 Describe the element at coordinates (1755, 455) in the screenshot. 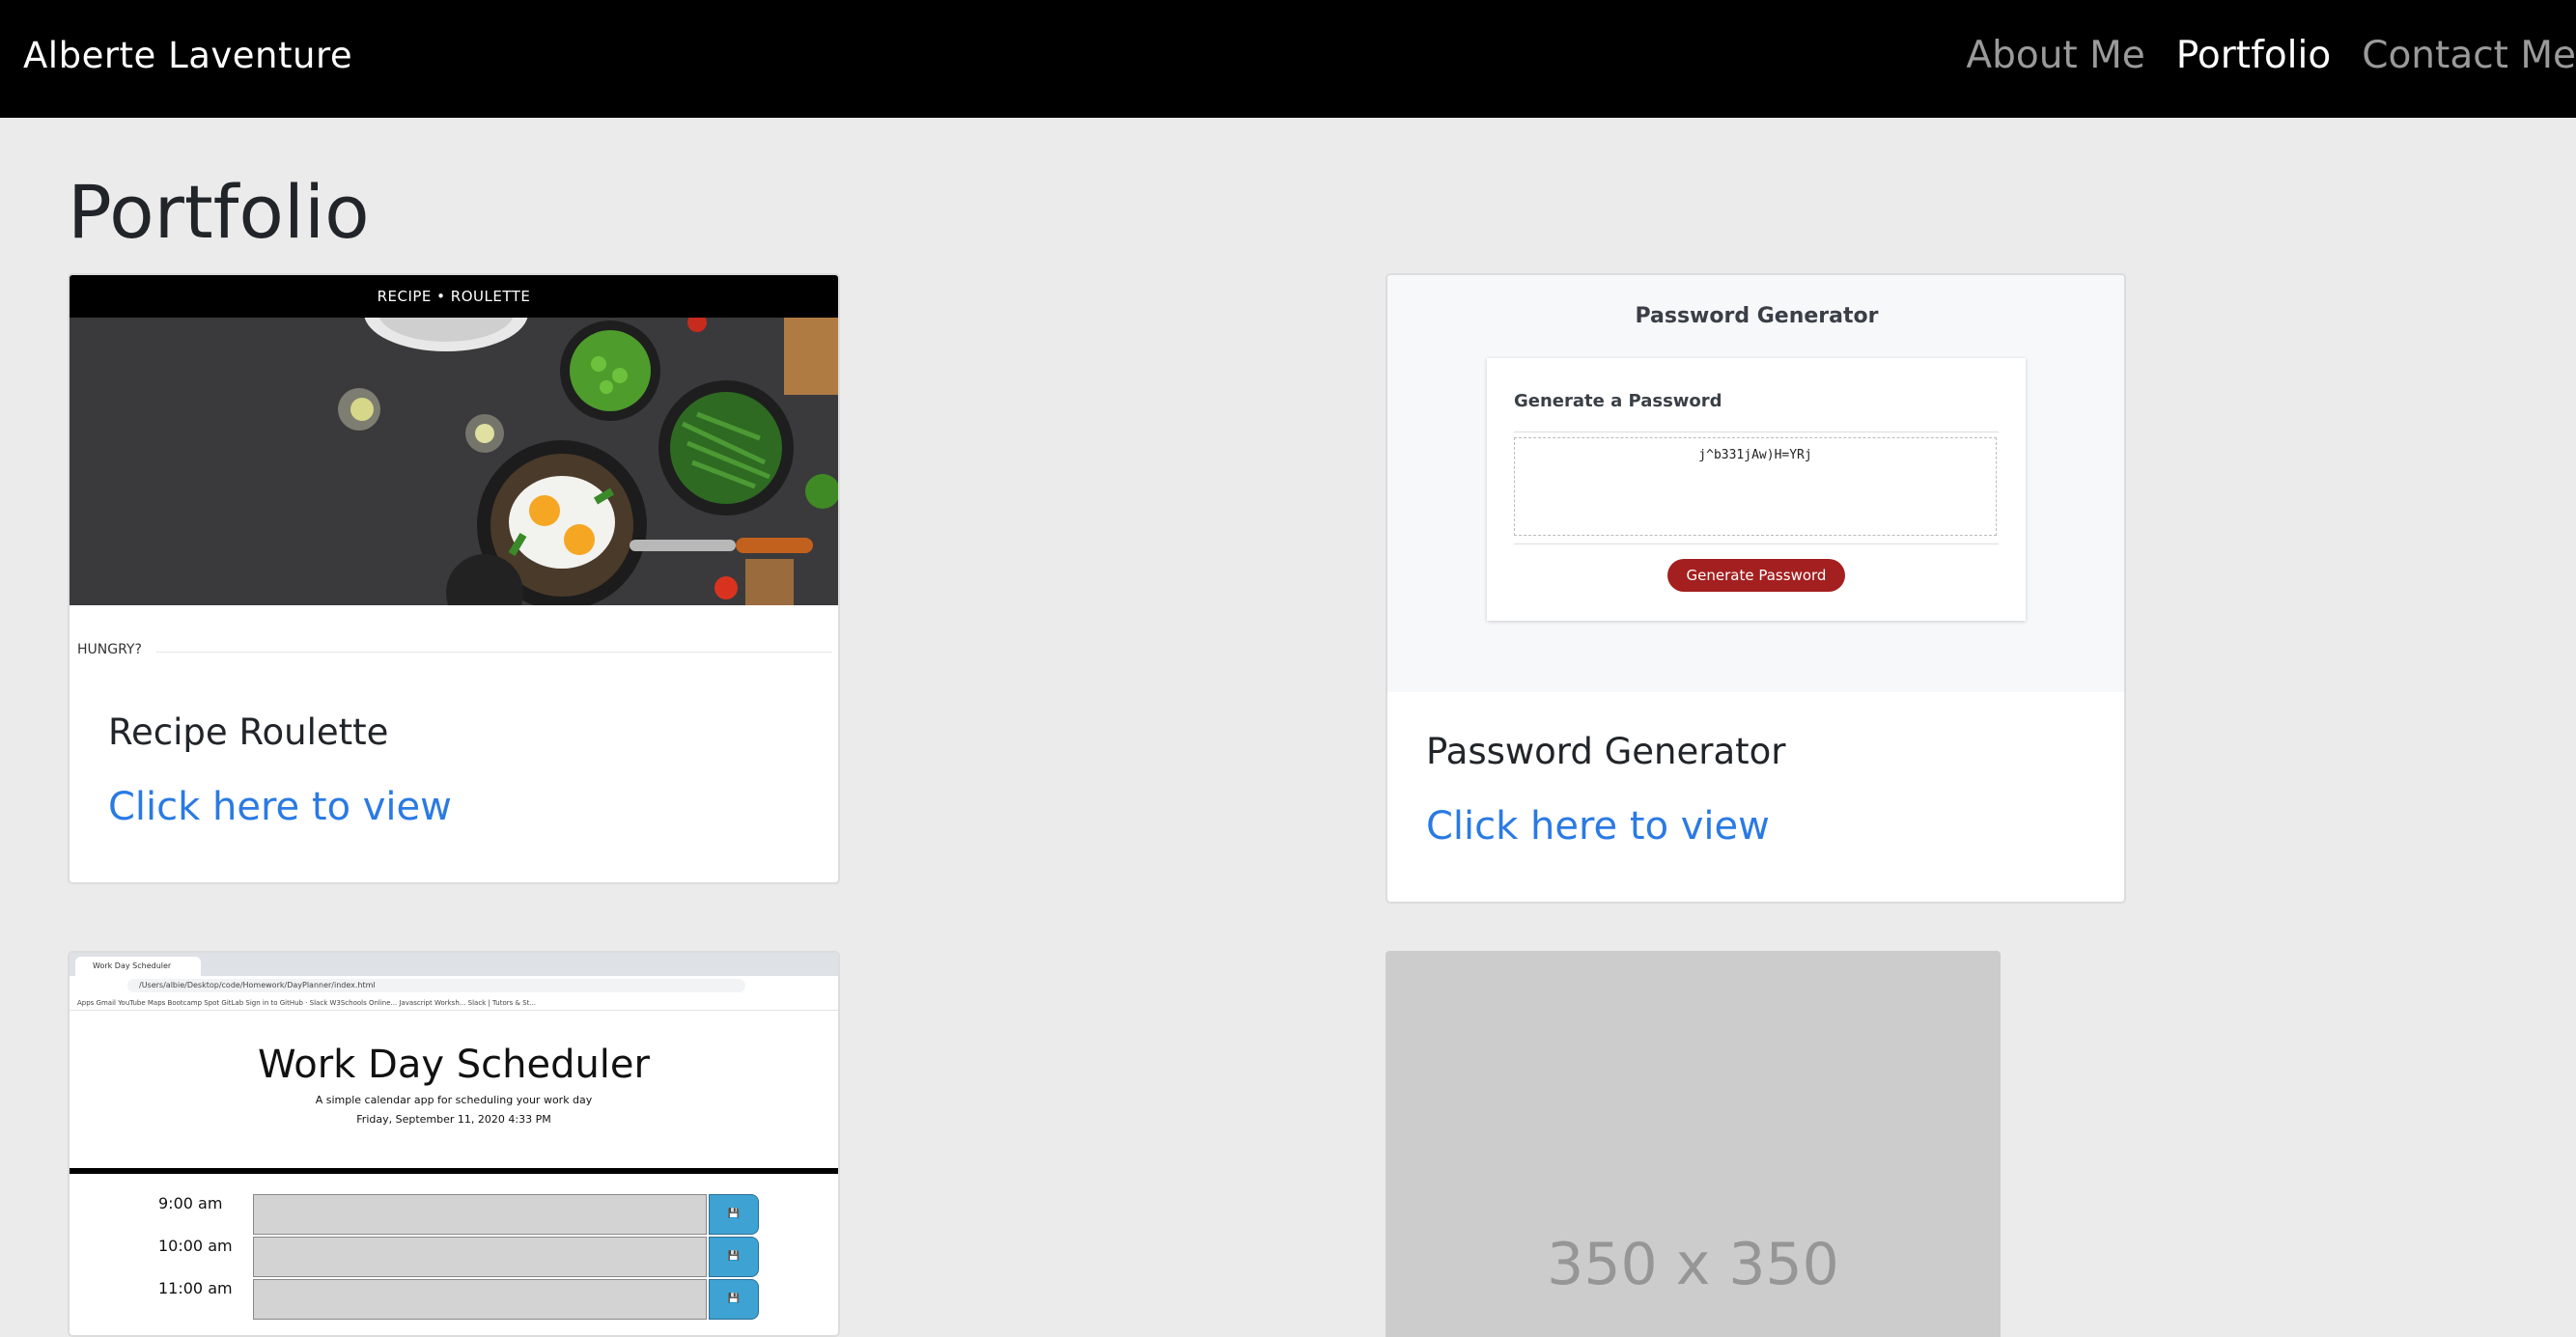

I see `password-text: j^b331jAw)H=YRj` at that location.